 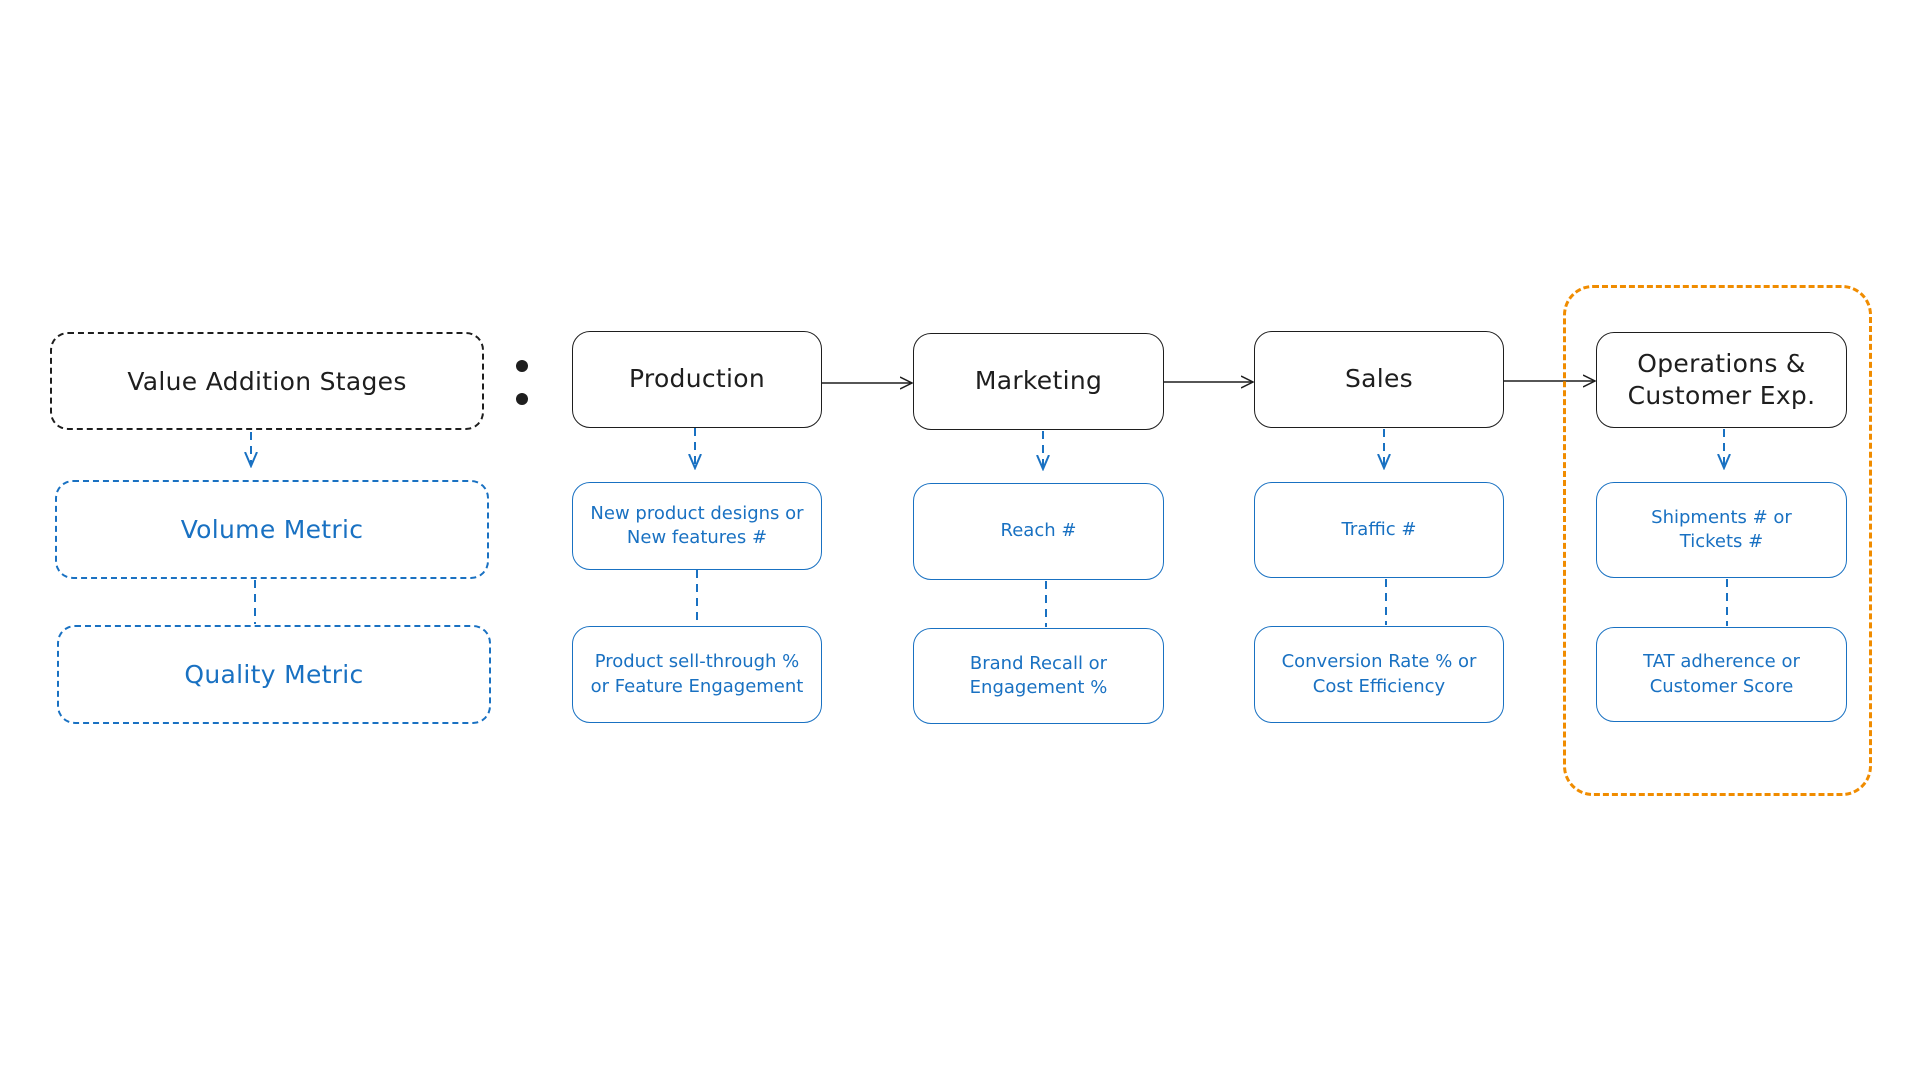 I want to click on stage-label: Production, so click(x=696, y=379).